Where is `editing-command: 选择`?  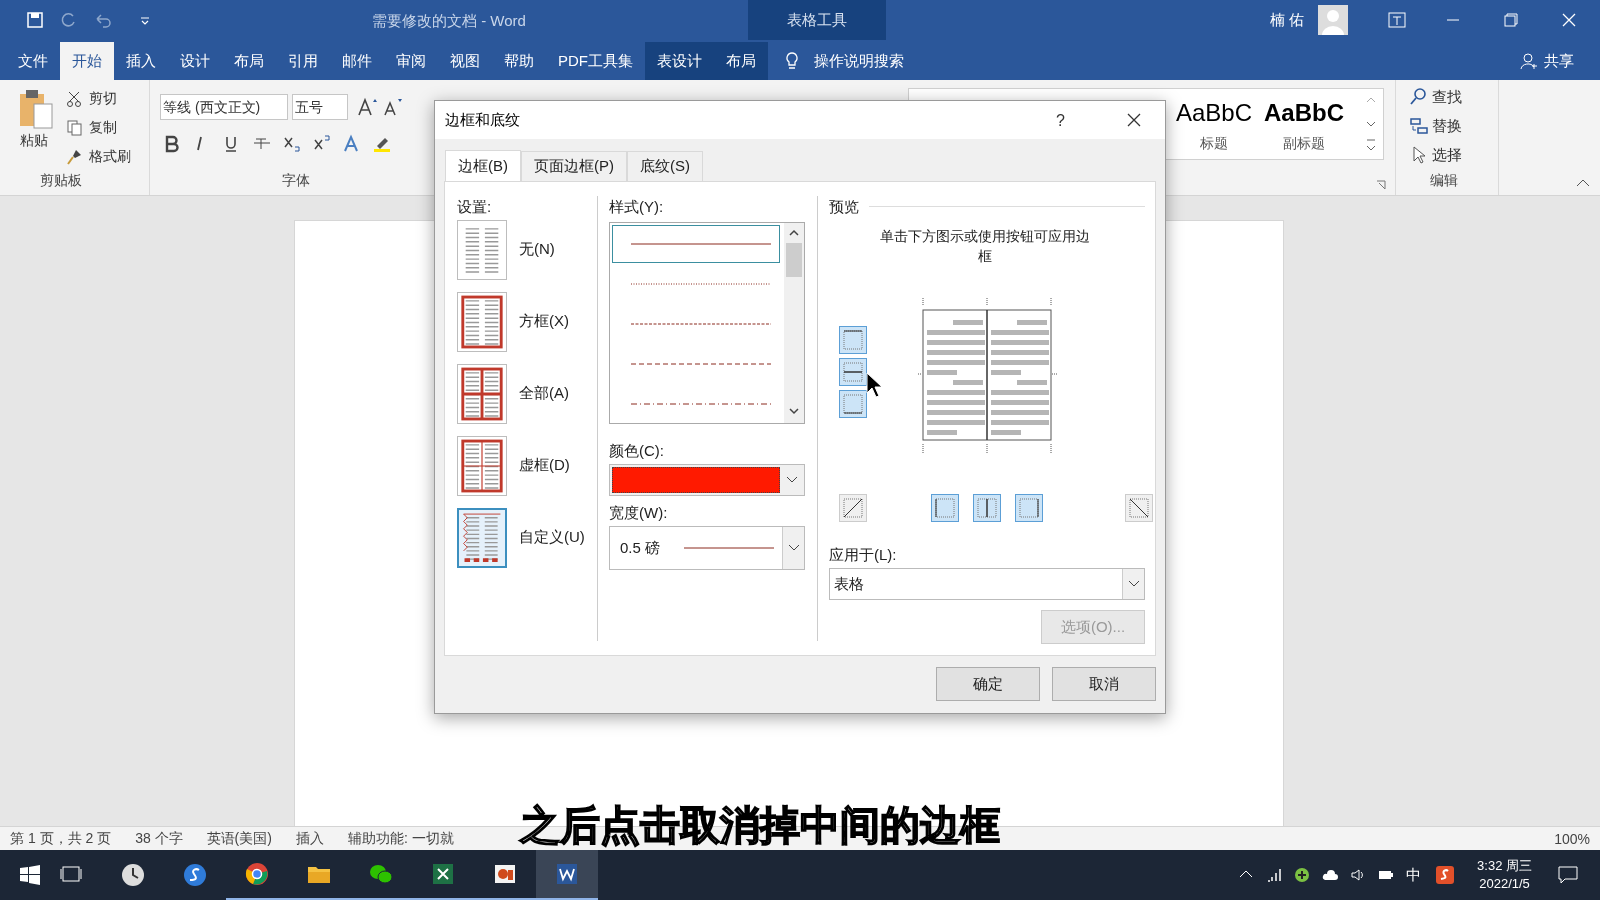 editing-command: 选择 is located at coordinates (1447, 155).